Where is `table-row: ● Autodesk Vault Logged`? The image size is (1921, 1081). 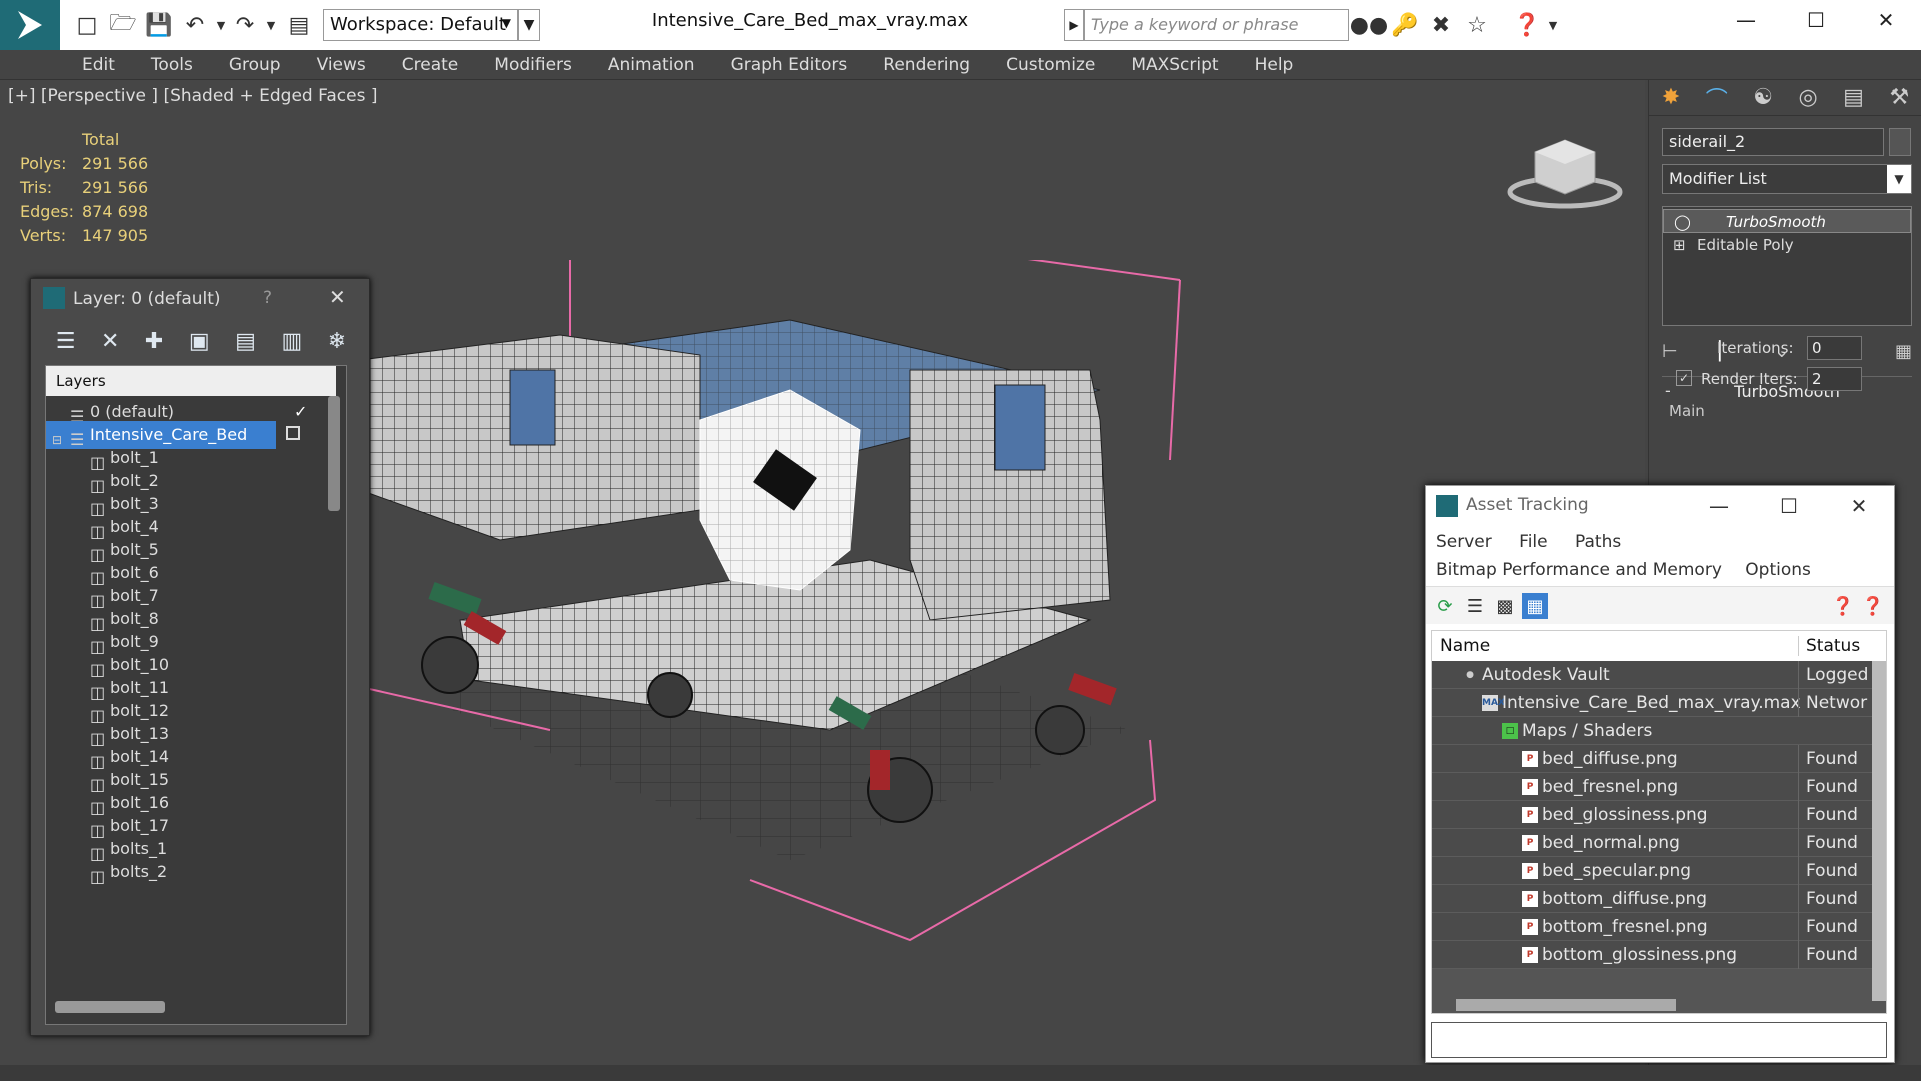 table-row: ● Autodesk Vault Logged is located at coordinates (1652, 675).